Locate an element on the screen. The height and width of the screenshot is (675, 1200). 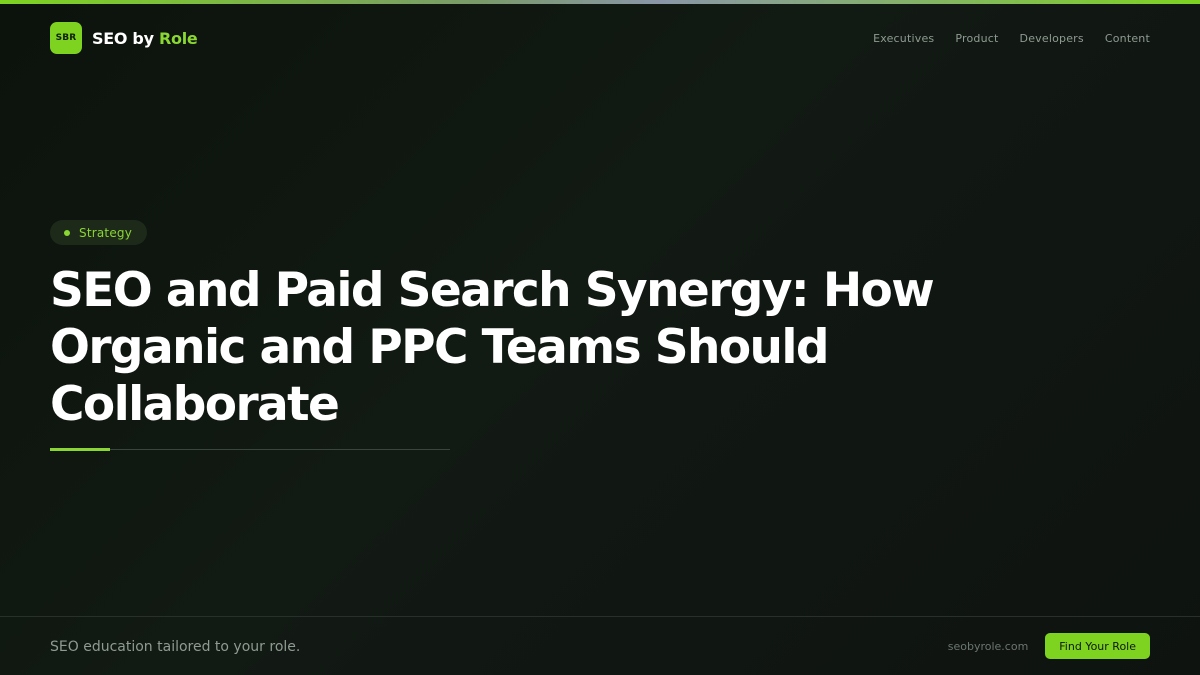
footer-actions: seobyrole.com Find Your Role is located at coordinates (1049, 646).